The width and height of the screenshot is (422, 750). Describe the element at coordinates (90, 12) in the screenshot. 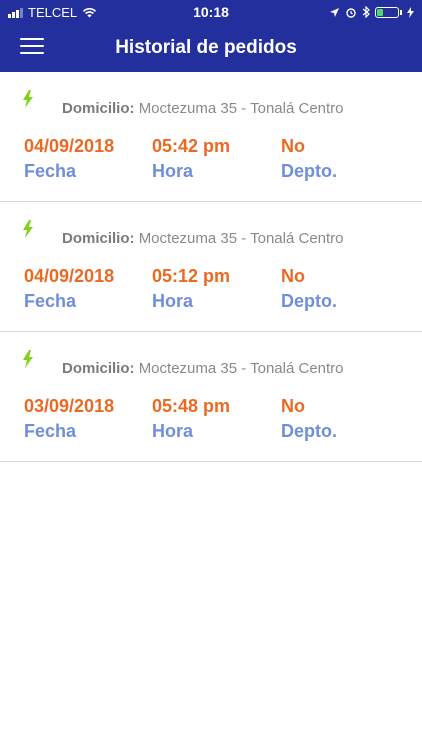

I see `wifi-icon` at that location.